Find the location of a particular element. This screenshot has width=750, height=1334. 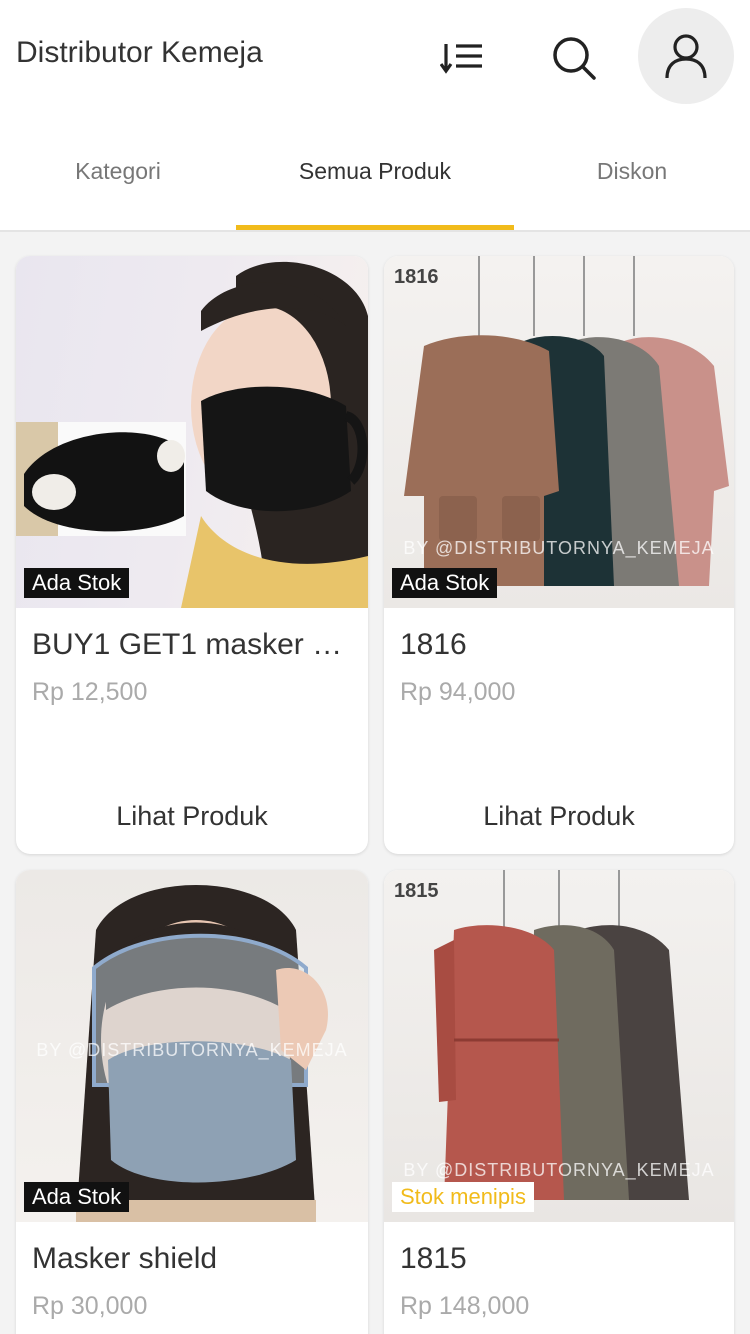

product-name: 1816 is located at coordinates (433, 644).